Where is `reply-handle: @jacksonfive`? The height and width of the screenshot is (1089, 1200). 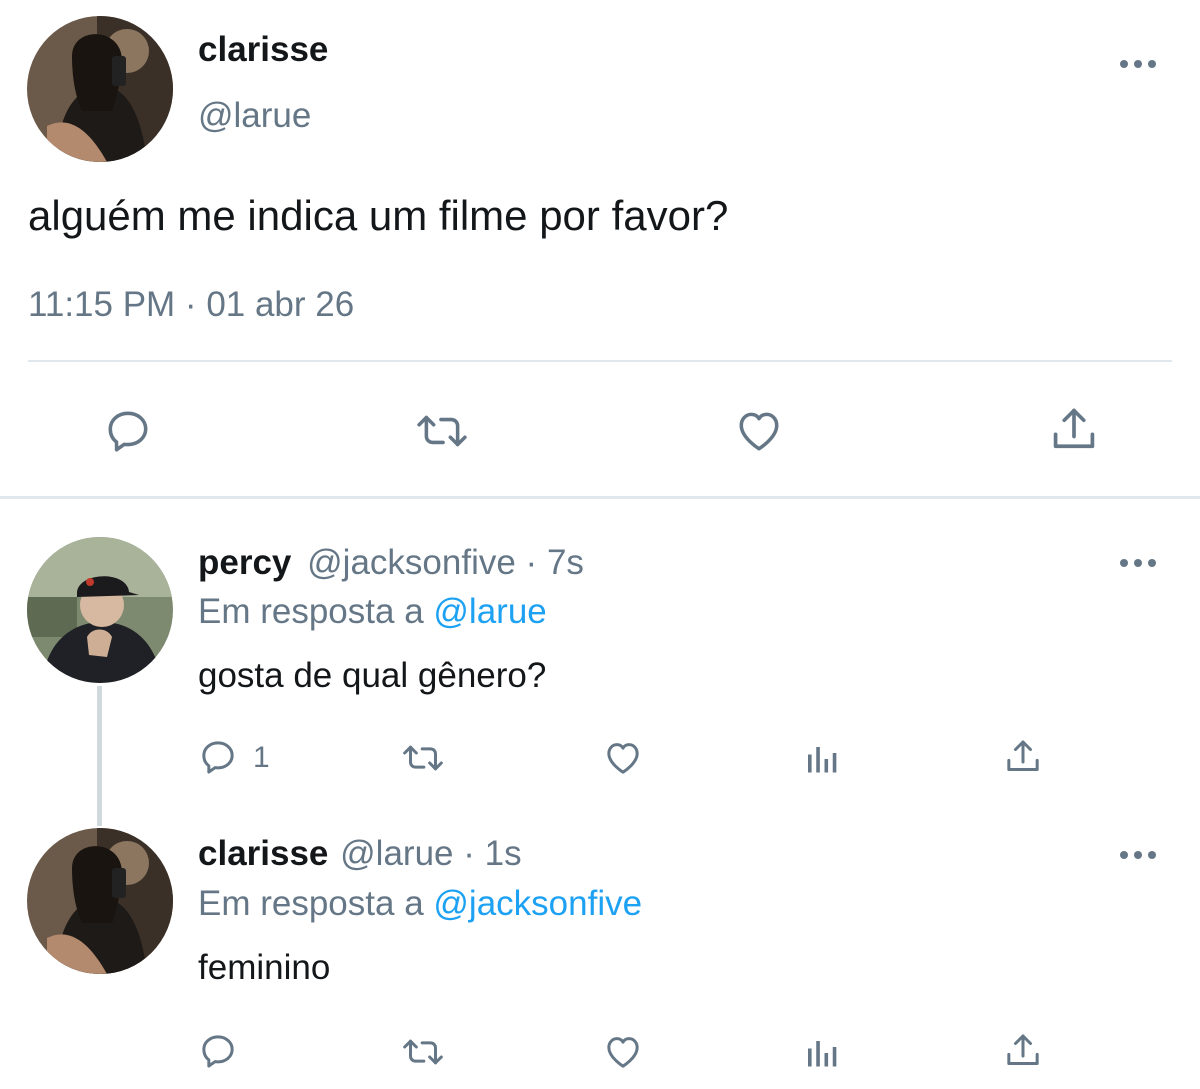 reply-handle: @jacksonfive is located at coordinates (411, 562).